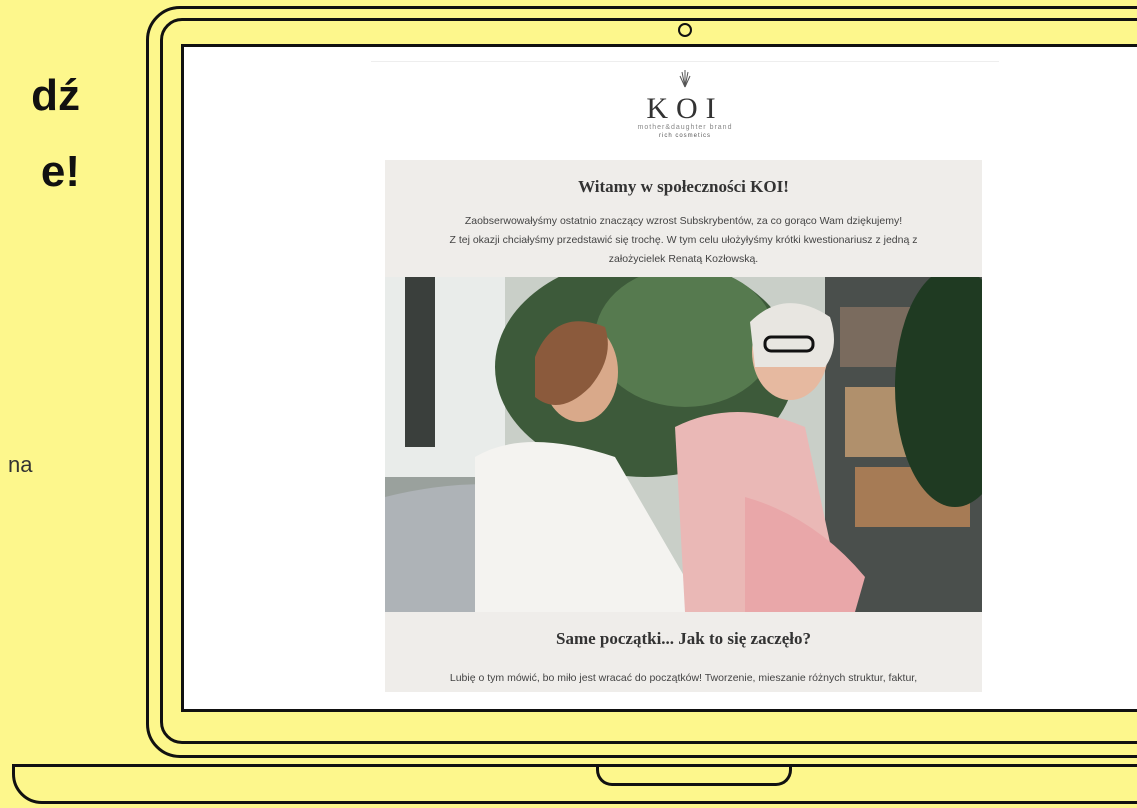  What do you see at coordinates (683, 186) in the screenshot?
I see `welcome-title: Witamy w społeczności KOI!` at bounding box center [683, 186].